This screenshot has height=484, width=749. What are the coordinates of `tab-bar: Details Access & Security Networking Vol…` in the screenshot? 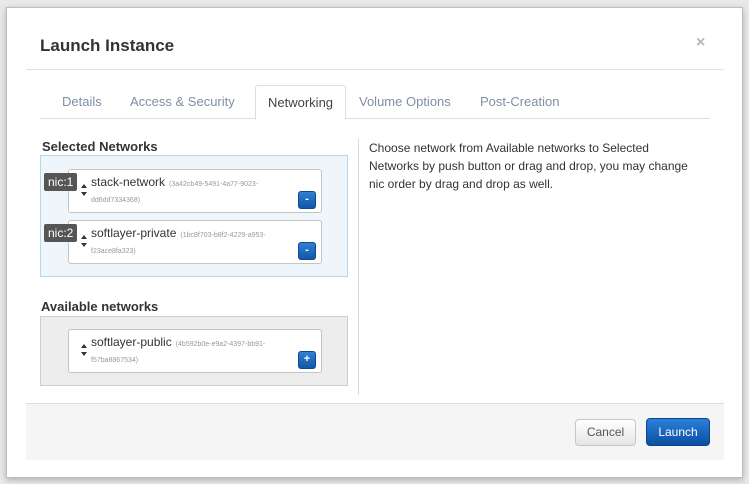 It's located at (375, 102).